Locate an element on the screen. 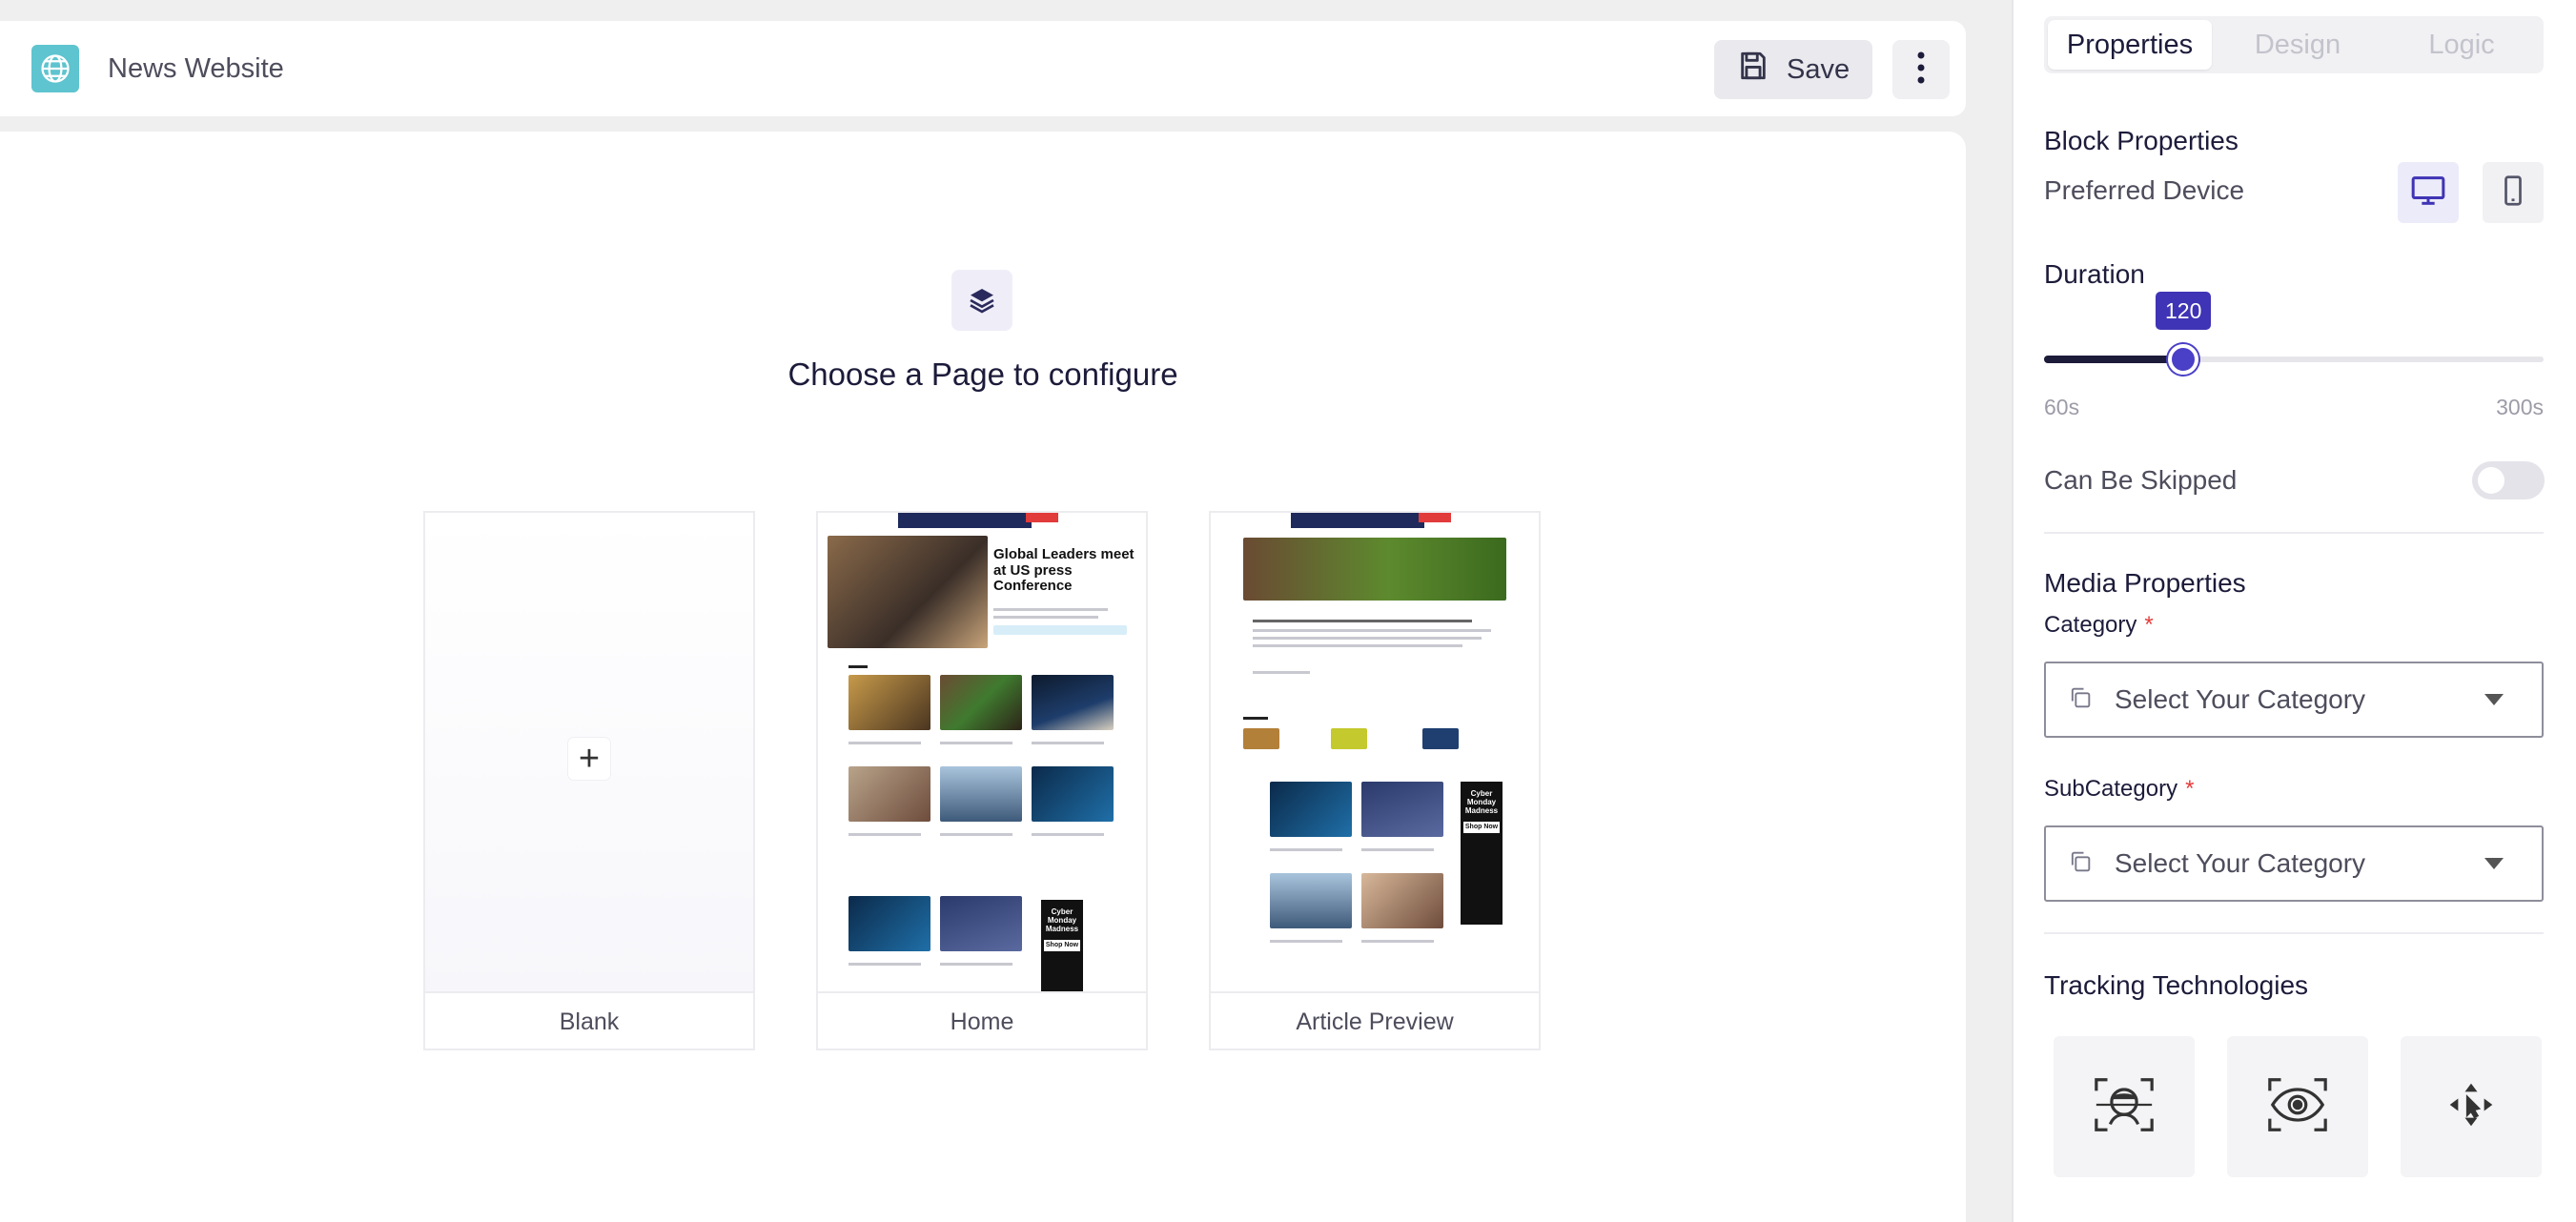  duration-slider-fill is located at coordinates (2113, 359).